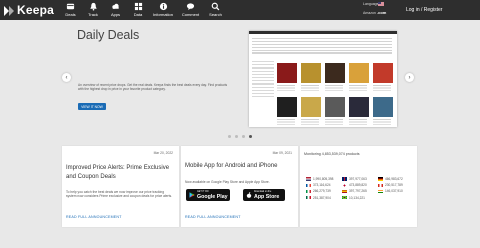 This screenshot has width=480, height=248. I want to click on google-play-button: GET IT ON Google Play, so click(208, 195).